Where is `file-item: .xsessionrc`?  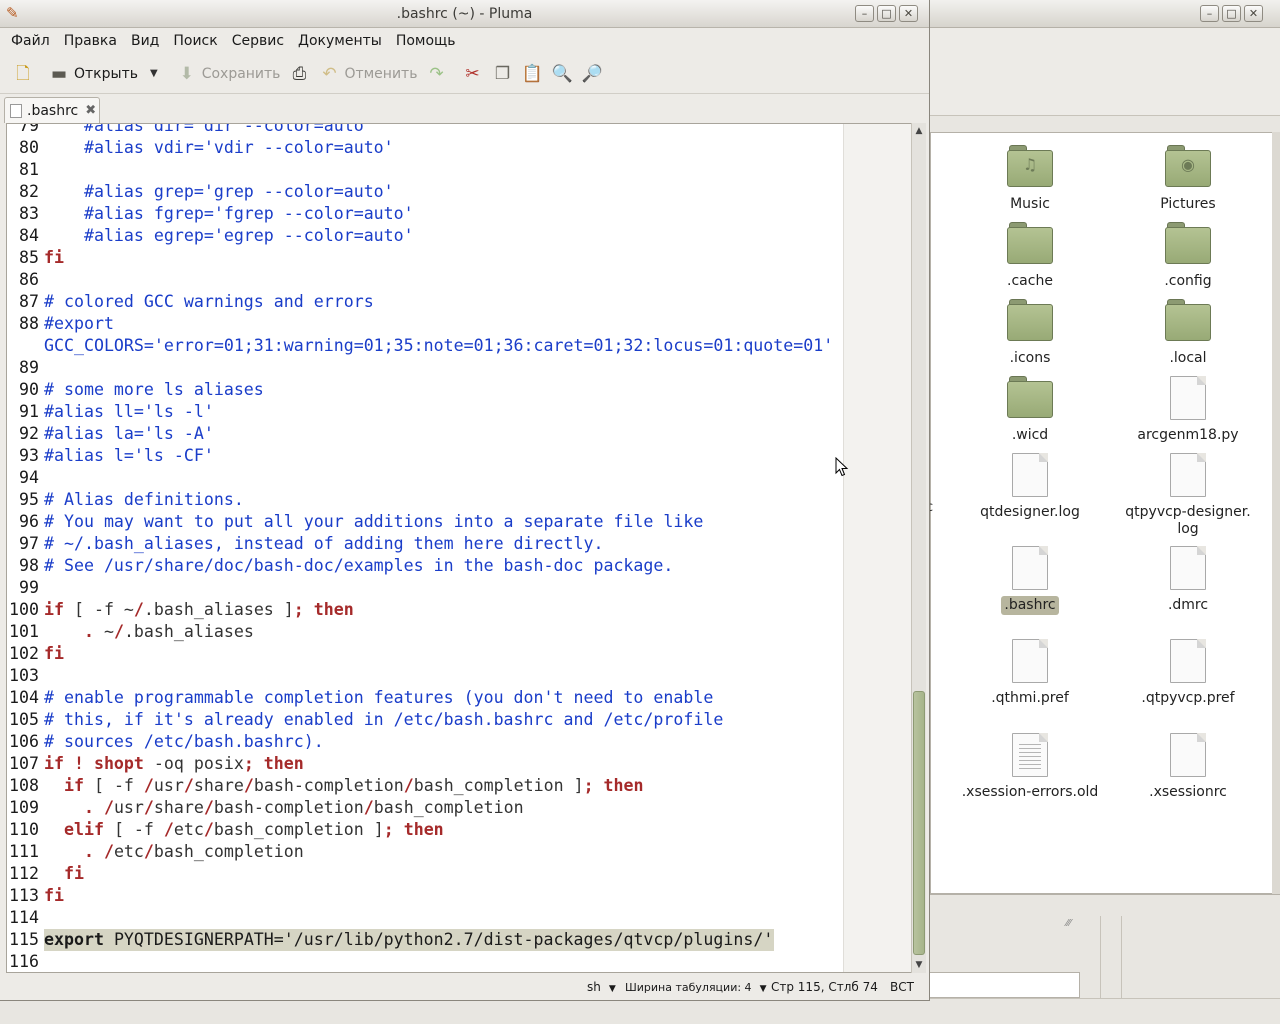
file-item: .xsessionrc is located at coordinates (1188, 767).